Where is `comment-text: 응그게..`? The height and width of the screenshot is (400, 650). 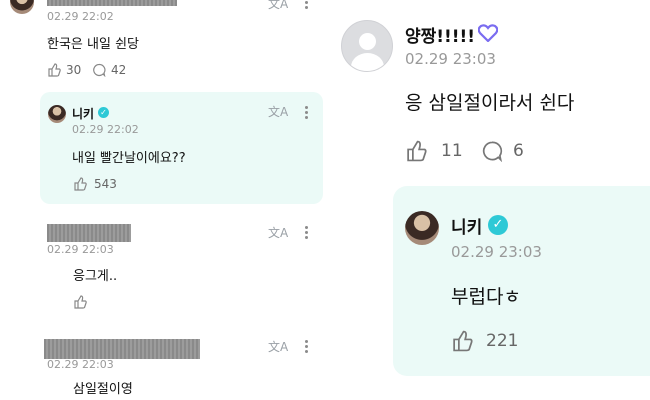
comment-text: 응그게.. is located at coordinates (95, 276).